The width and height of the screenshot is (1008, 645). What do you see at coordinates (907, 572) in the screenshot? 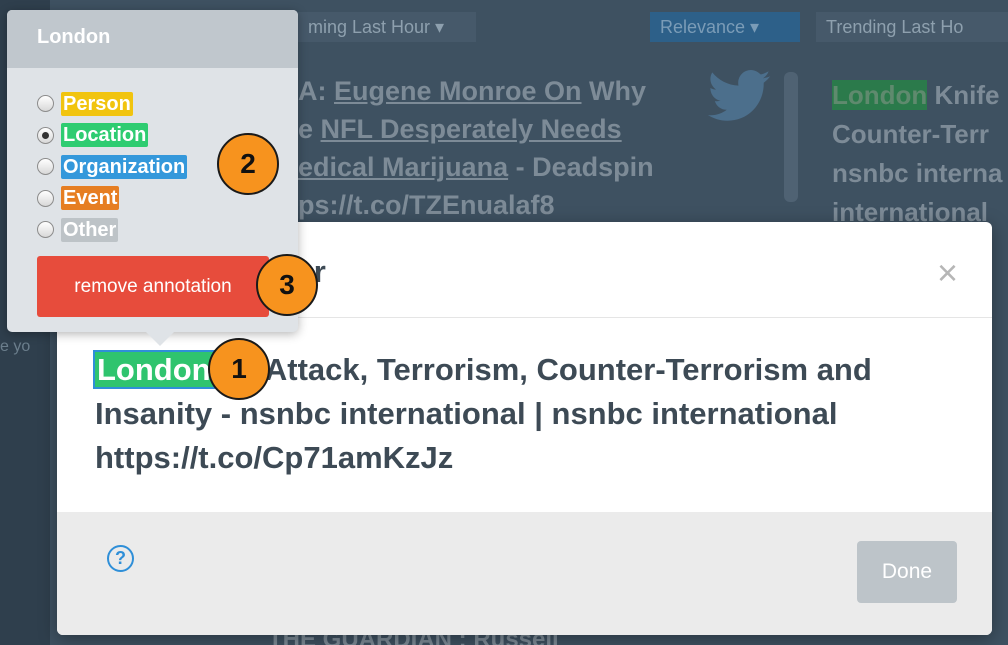
I see `done-button: Done` at bounding box center [907, 572].